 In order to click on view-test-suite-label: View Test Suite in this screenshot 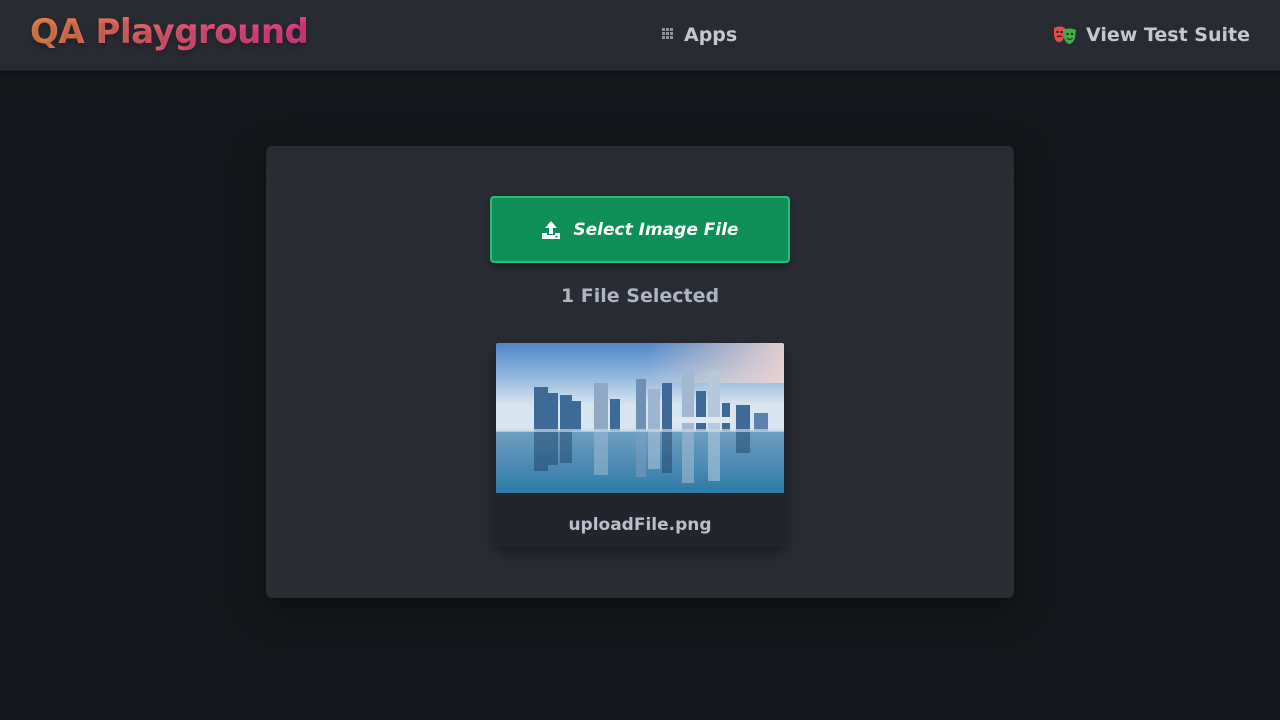, I will do `click(1168, 35)`.